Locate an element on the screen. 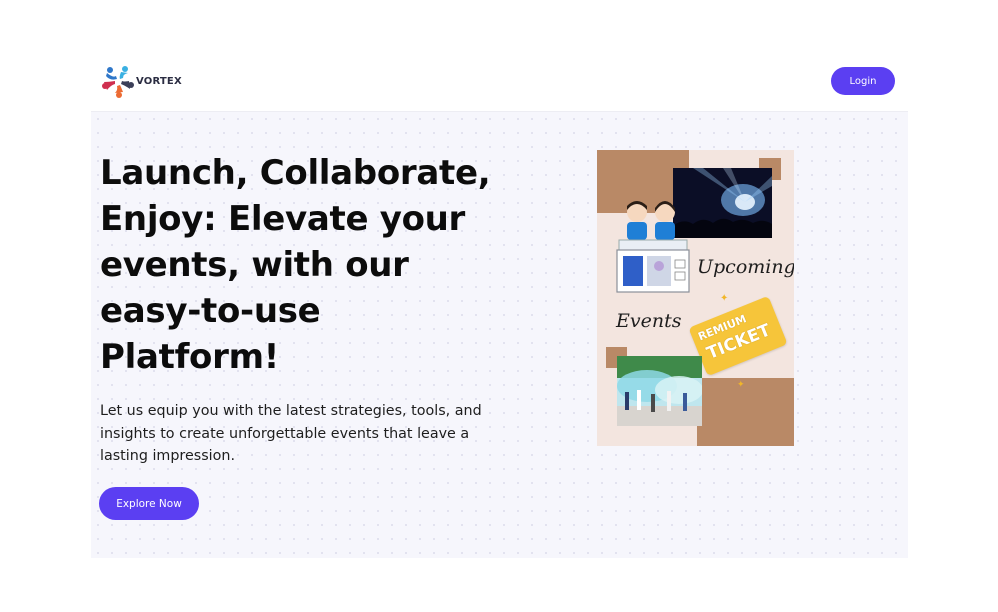  poster-events-text: Events is located at coordinates (649, 321).